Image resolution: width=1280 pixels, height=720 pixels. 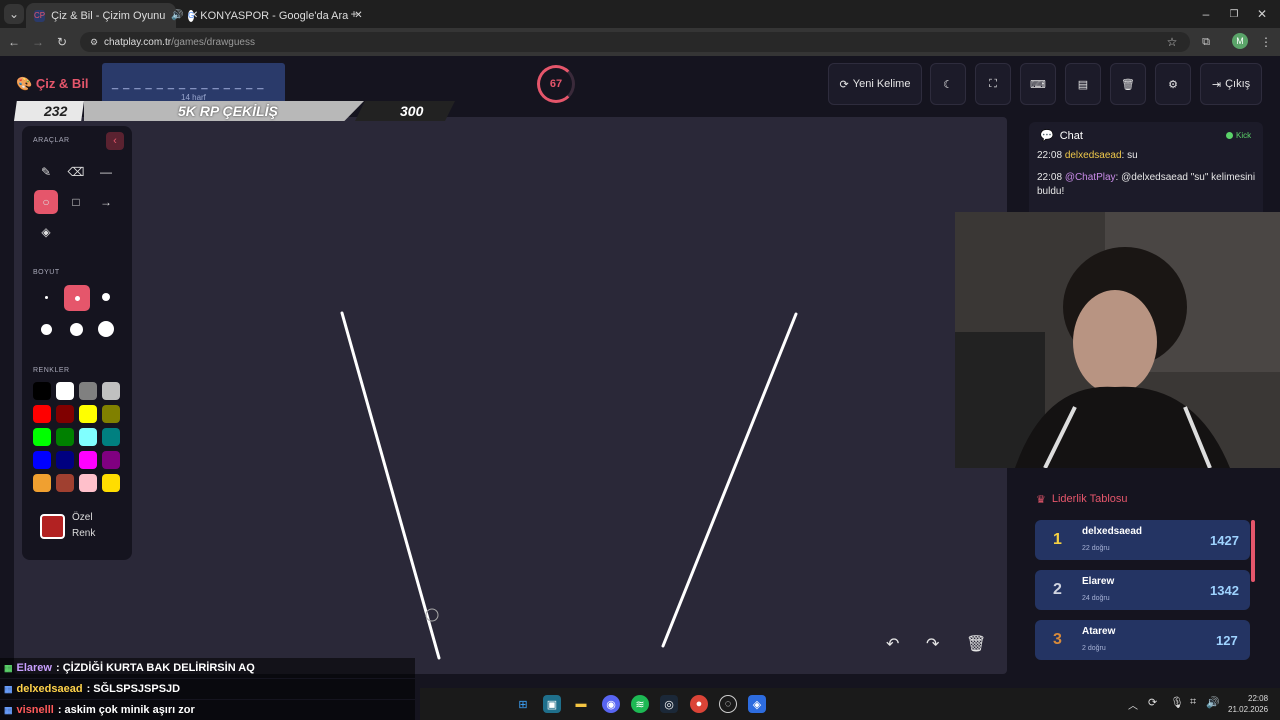 What do you see at coordinates (1173, 84) in the screenshot?
I see `settings-button: ⚙` at bounding box center [1173, 84].